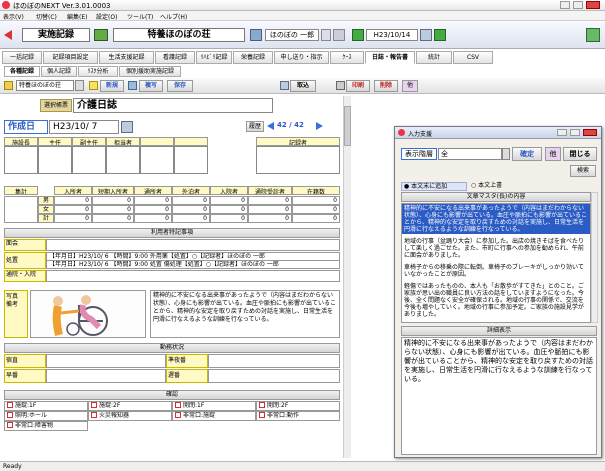 This screenshot has width=605, height=471. What do you see at coordinates (173, 16) in the screenshot?
I see `menu-help: ヘルプ(H)` at bounding box center [173, 16].